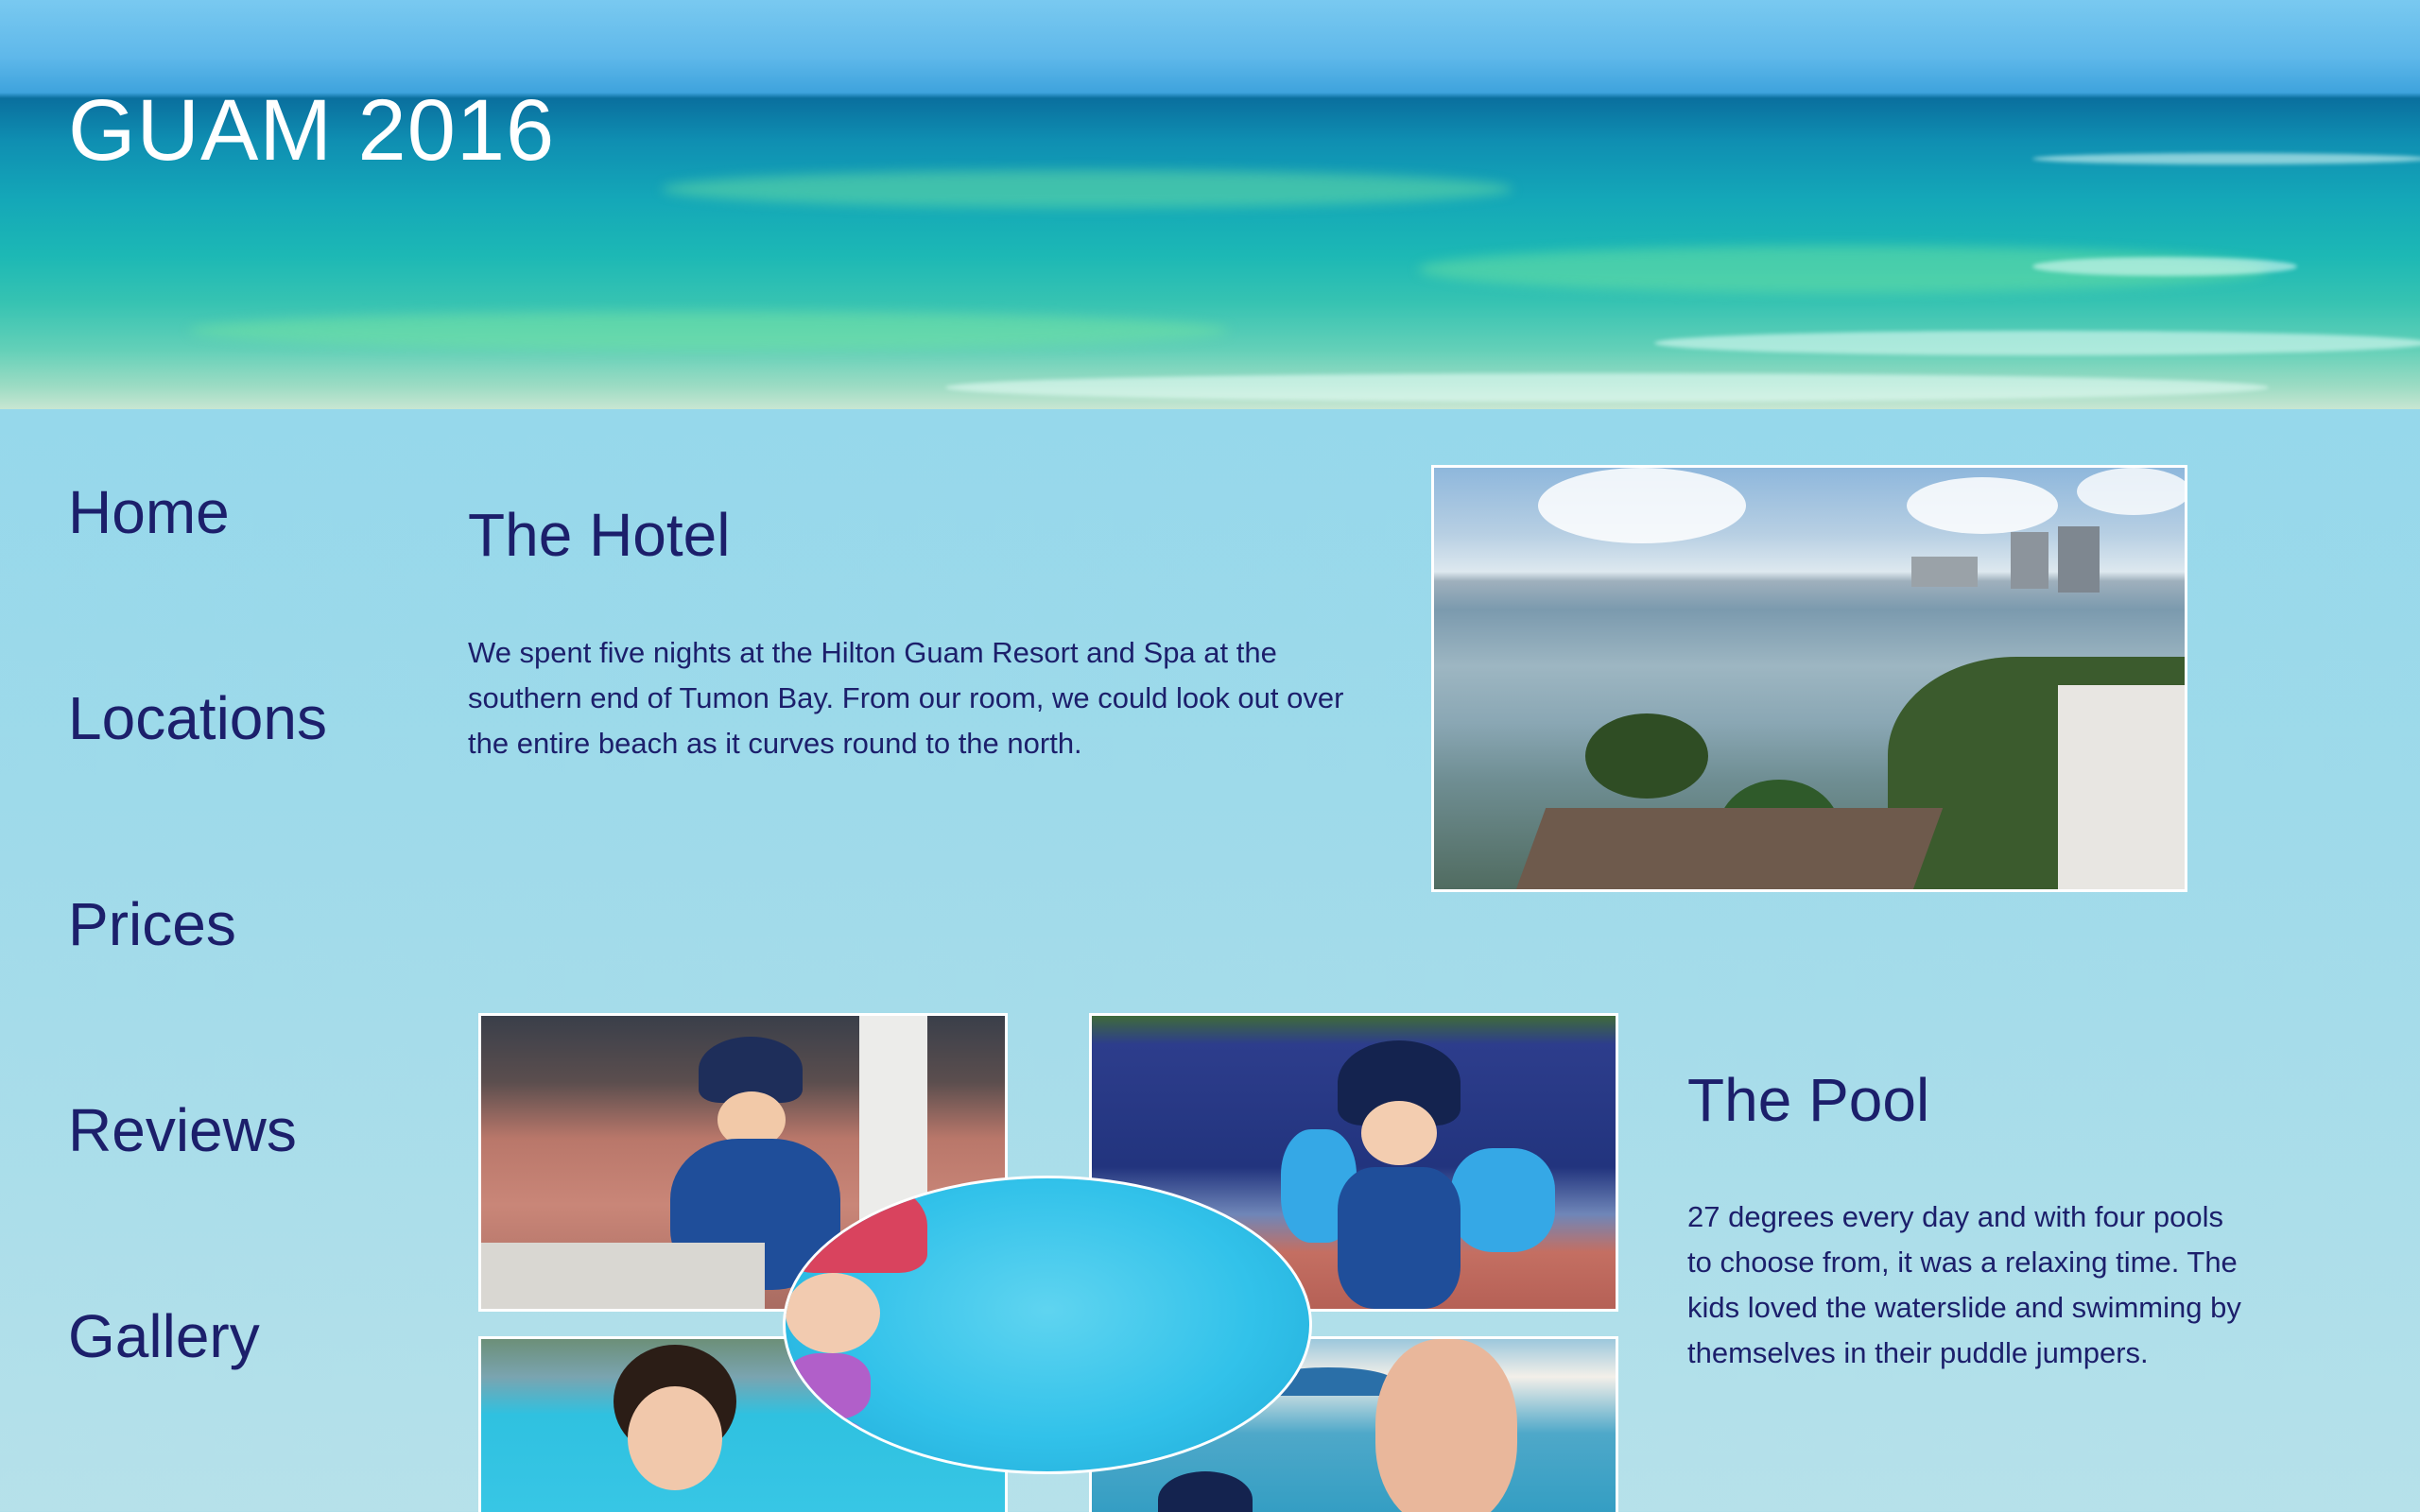 The width and height of the screenshot is (2420, 1512). Describe the element at coordinates (182, 1130) in the screenshot. I see `nav-link-reviews: Reviews` at that location.